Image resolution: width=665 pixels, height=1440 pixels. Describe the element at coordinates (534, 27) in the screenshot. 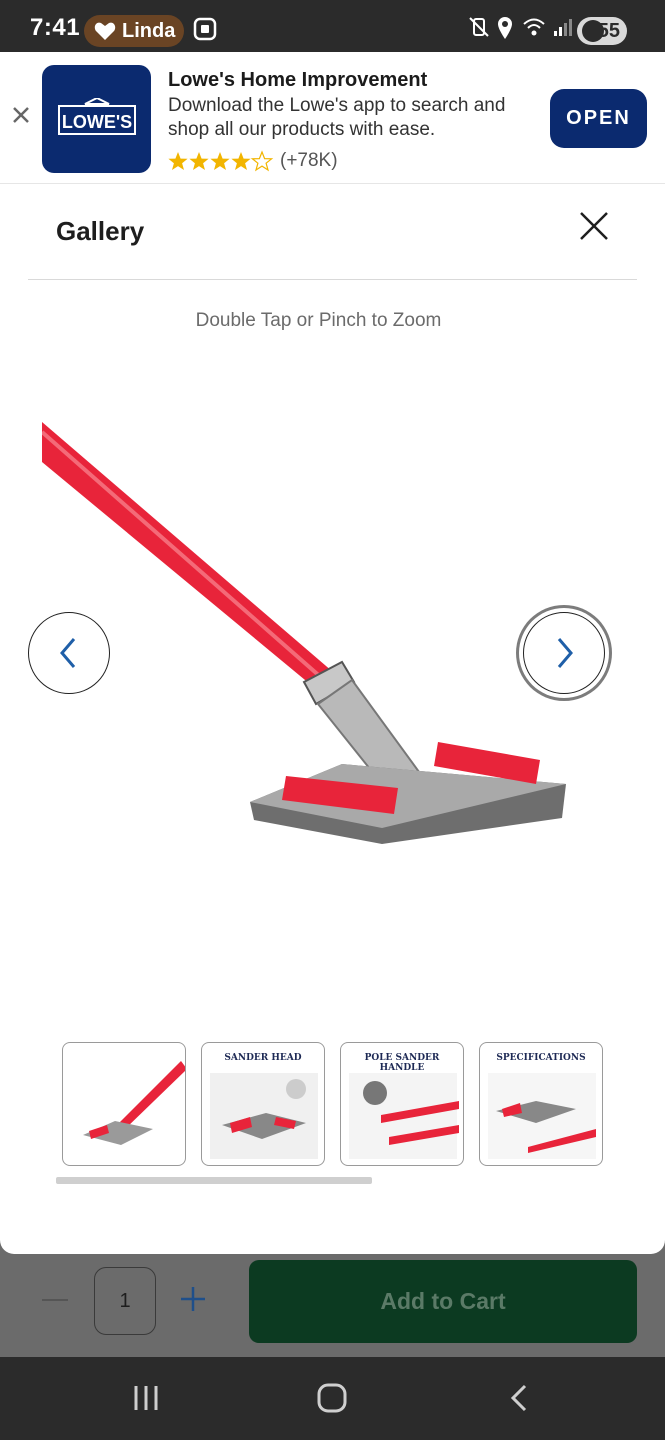

I see `wifi-icon` at that location.